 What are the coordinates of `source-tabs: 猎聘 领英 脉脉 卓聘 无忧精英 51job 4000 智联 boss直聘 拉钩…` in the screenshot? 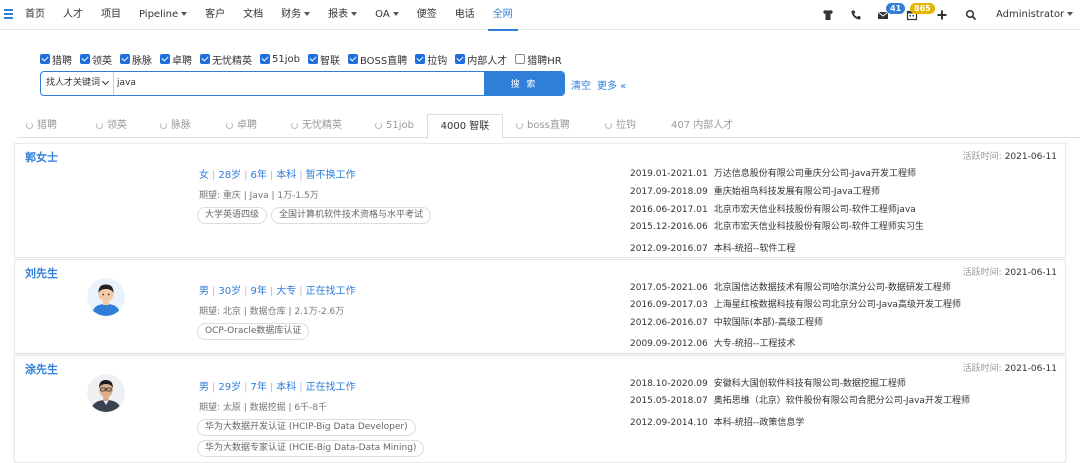 It's located at (548, 126).